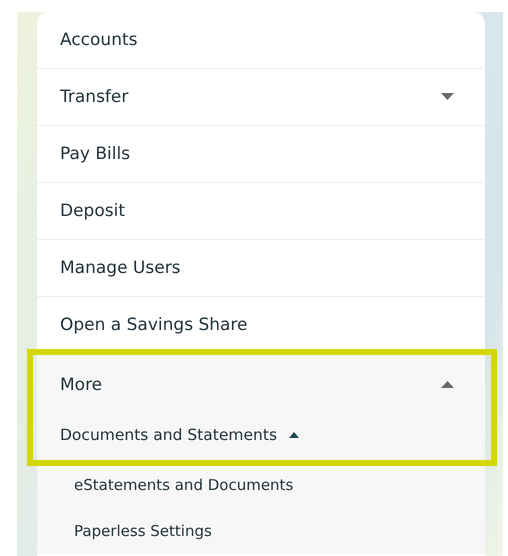 The width and height of the screenshot is (508, 556). I want to click on menu-item: More, so click(261, 384).